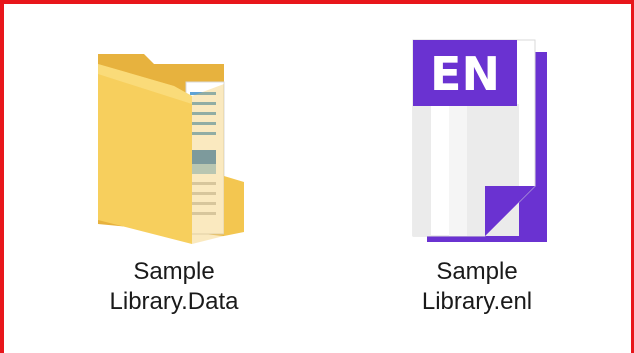 This screenshot has width=634, height=353. What do you see at coordinates (465, 74) in the screenshot?
I see `endnote-badge-text: EN` at bounding box center [465, 74].